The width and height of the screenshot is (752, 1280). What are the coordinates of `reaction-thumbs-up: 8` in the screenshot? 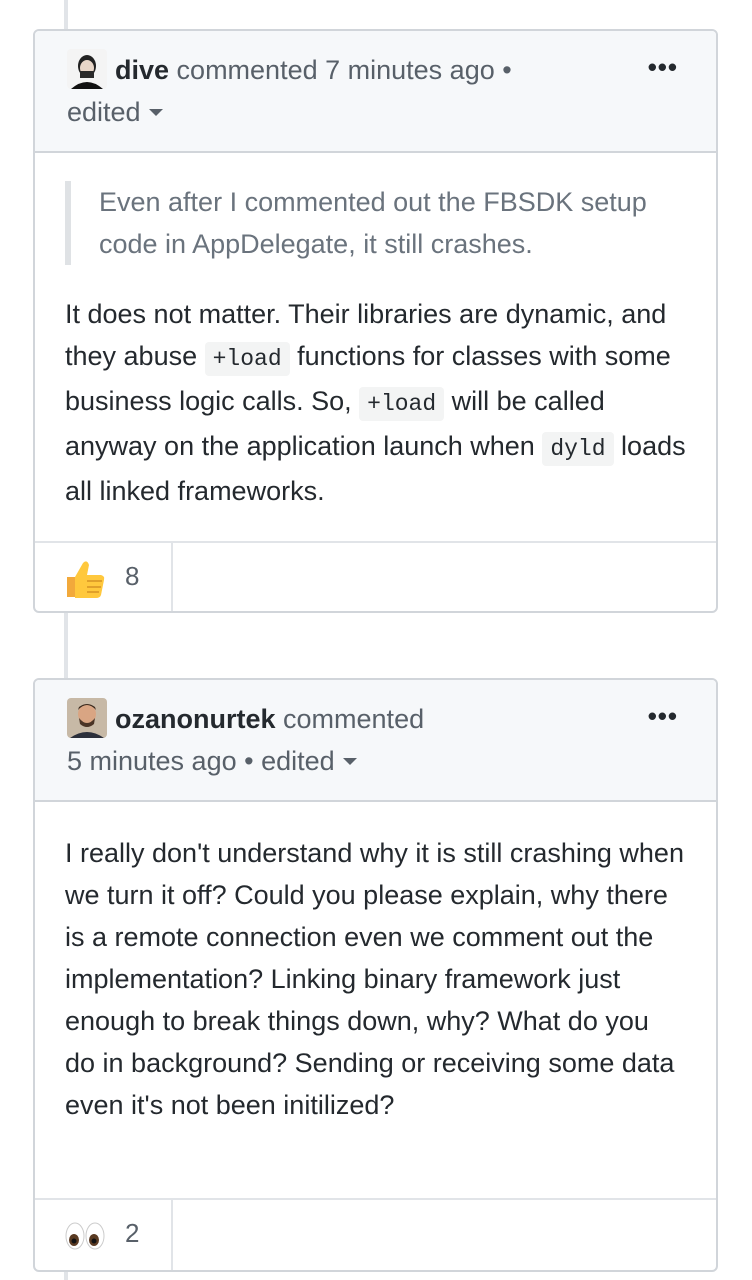 It's located at (104, 577).